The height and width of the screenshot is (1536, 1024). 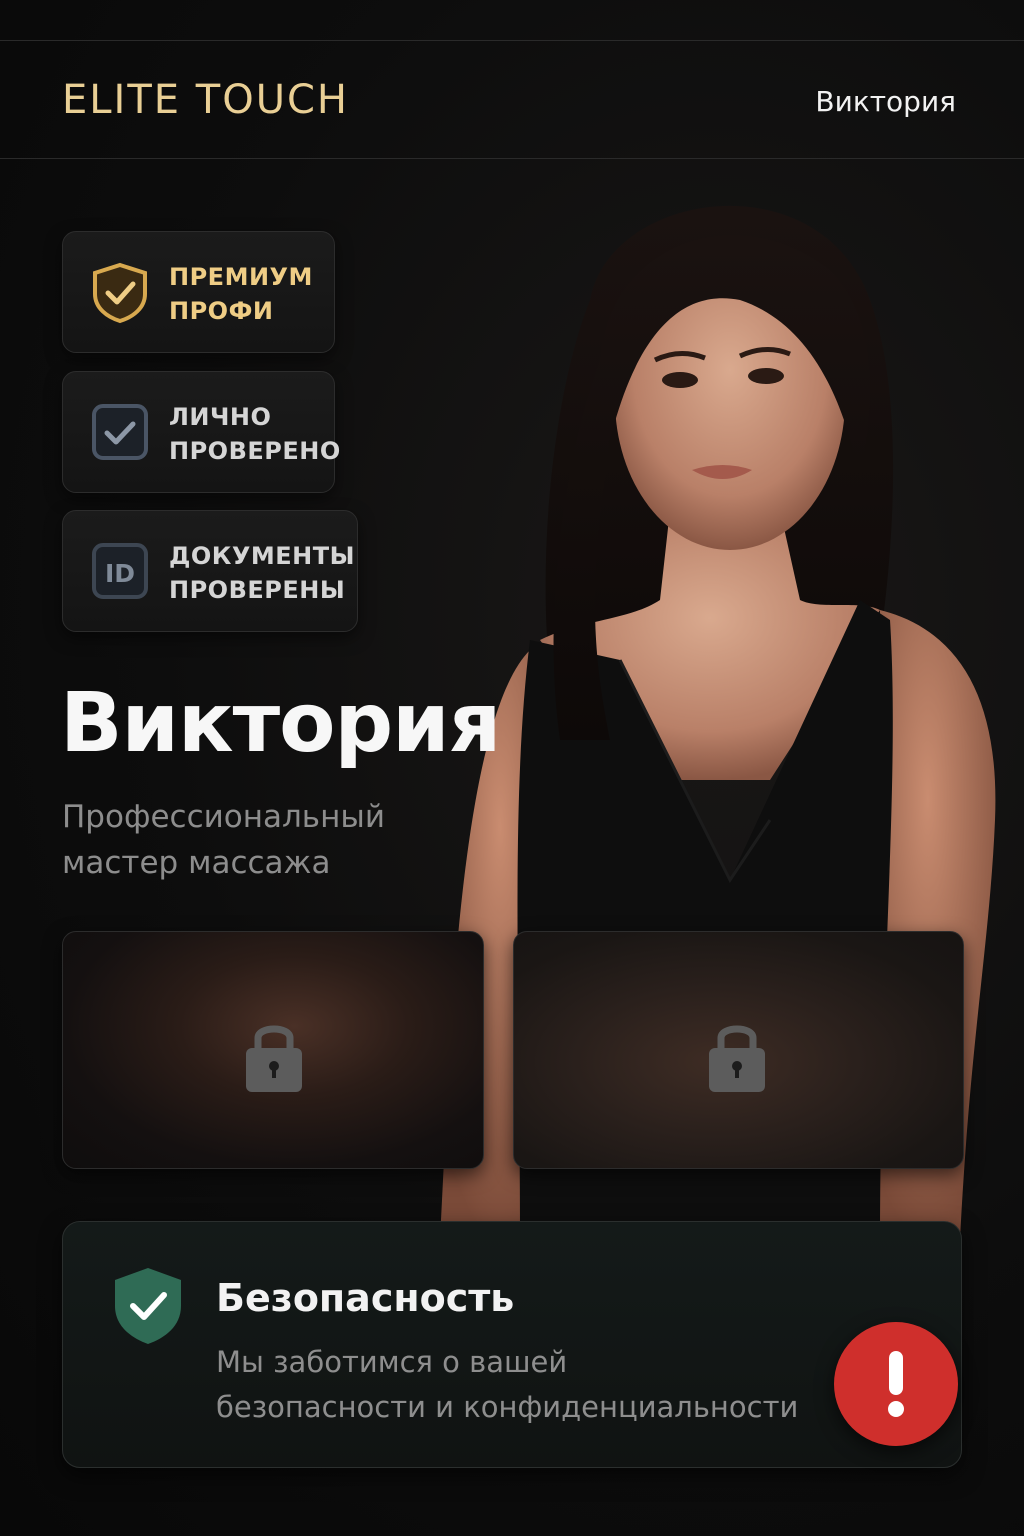 I want to click on id-icon: ID, so click(x=120, y=571).